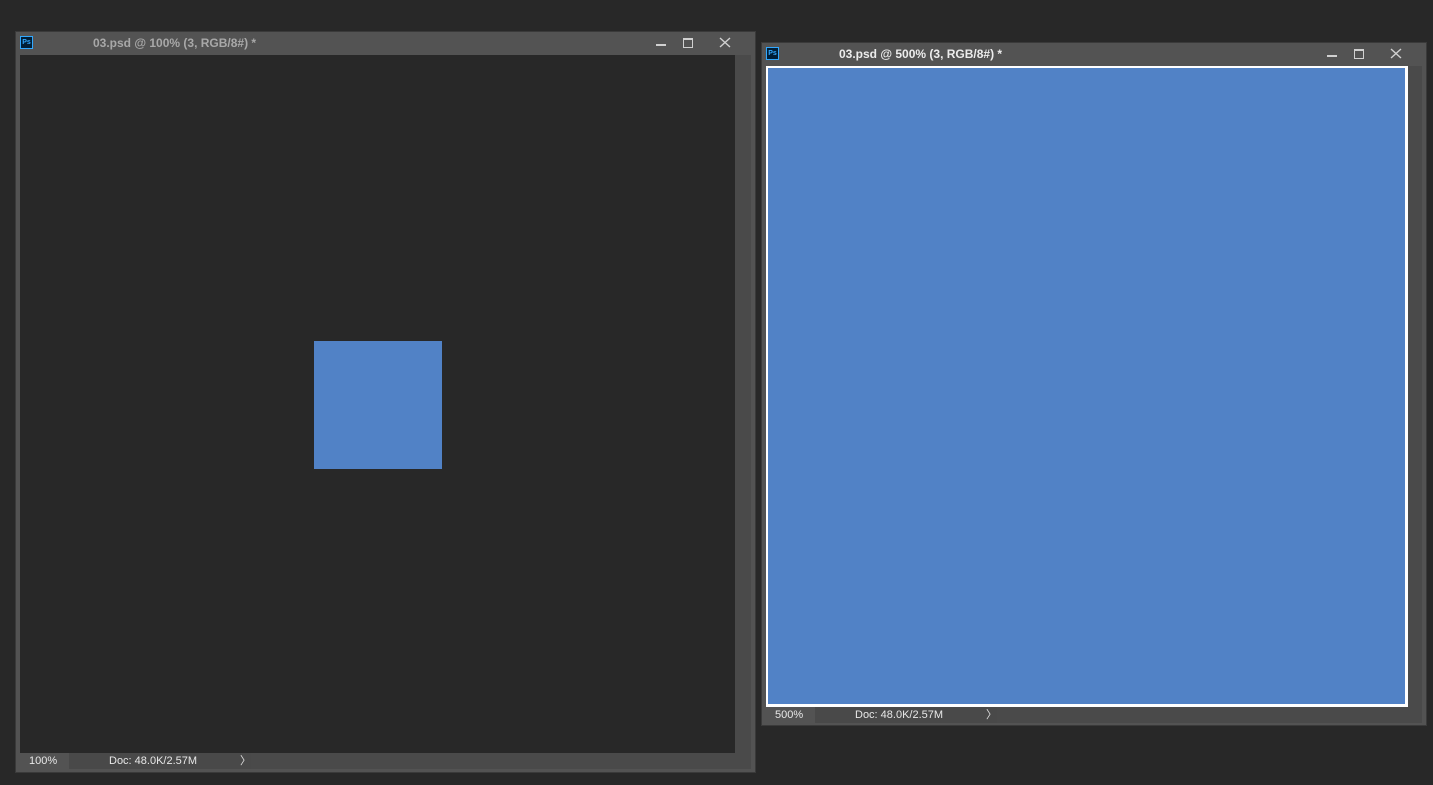 This screenshot has height=785, width=1433. Describe the element at coordinates (175, 43) in the screenshot. I see `window-title: 03.psd @ 100% (3, RGB/8#) *` at that location.